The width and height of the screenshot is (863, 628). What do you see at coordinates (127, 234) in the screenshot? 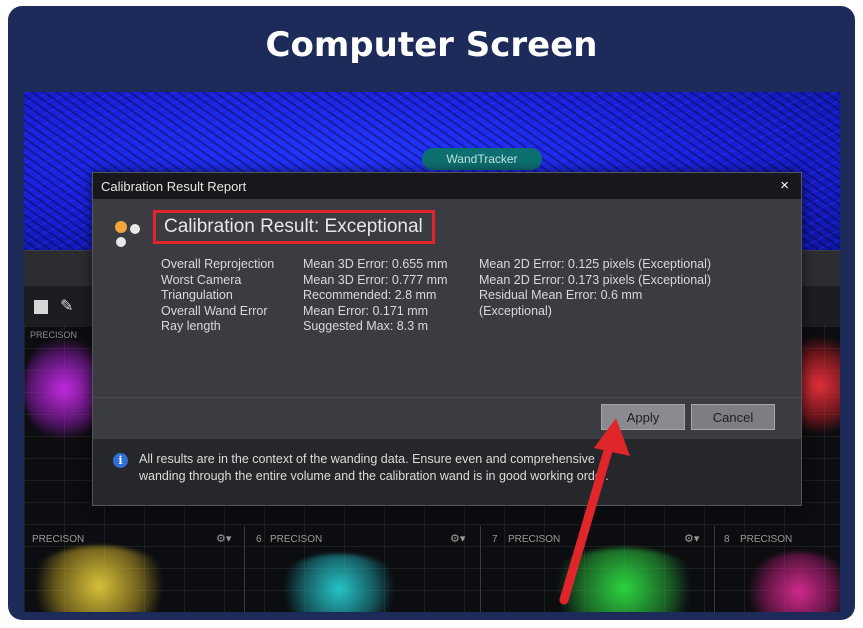
I see `calibration-dots-icon` at bounding box center [127, 234].